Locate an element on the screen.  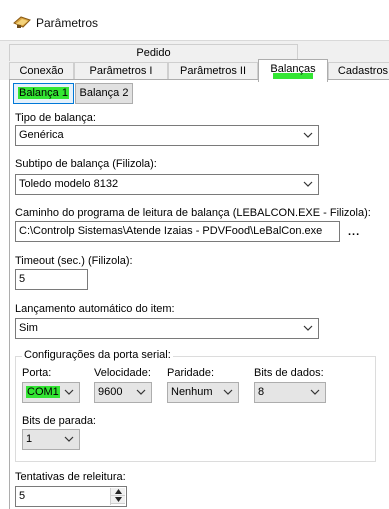
serial-config-caption: Configurações da porta serial: is located at coordinates (97, 355).